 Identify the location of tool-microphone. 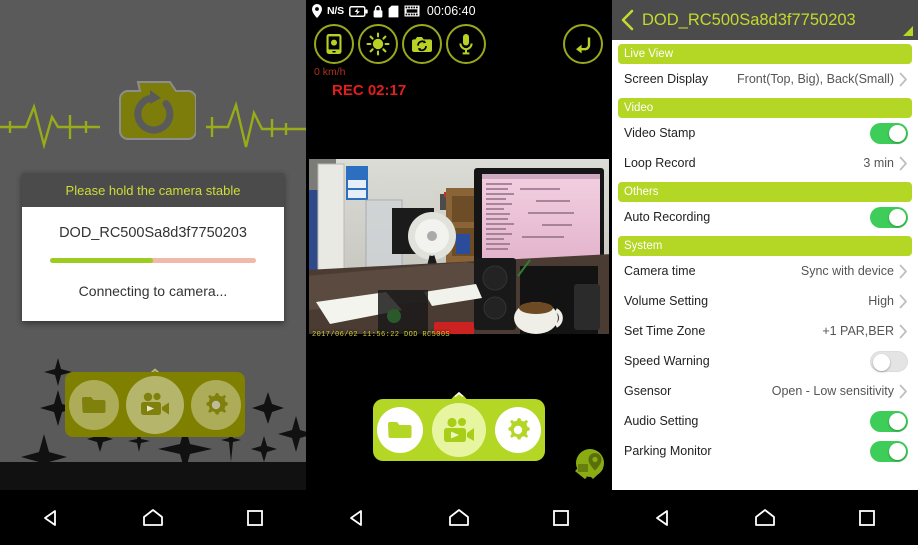
(466, 44).